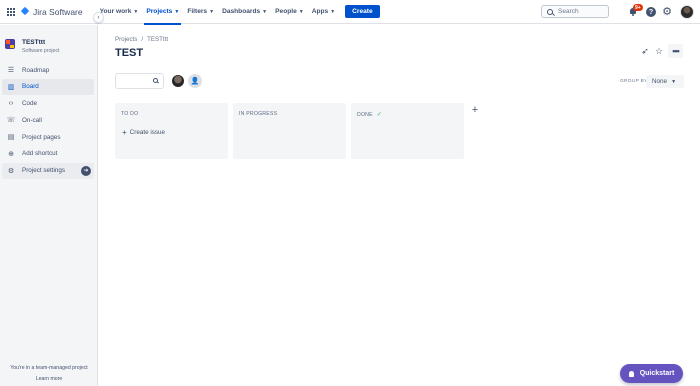 This screenshot has width=700, height=386. I want to click on team-managed-note: You're in a team-managed project, so click(49, 368).